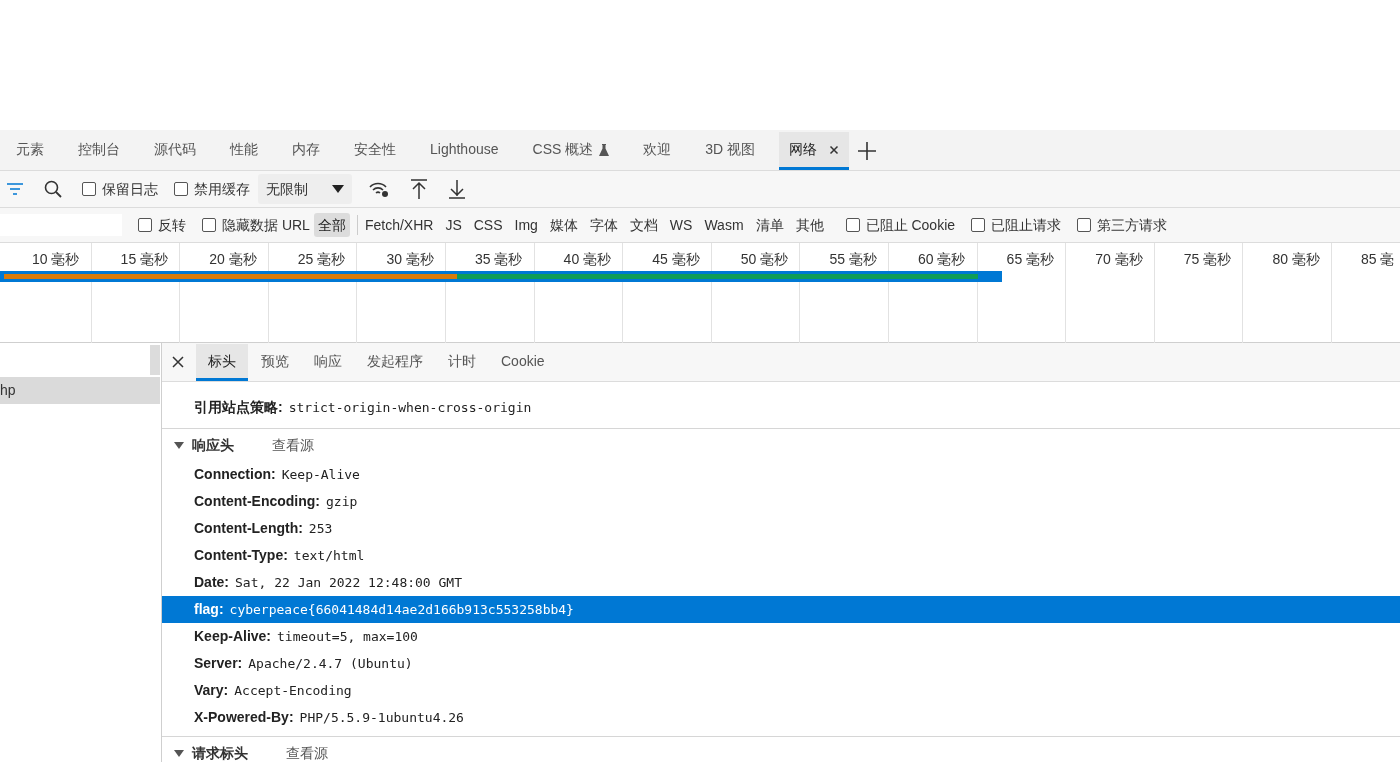  What do you see at coordinates (587, 259) in the screenshot?
I see `time-tick-label: 40 毫秒` at bounding box center [587, 259].